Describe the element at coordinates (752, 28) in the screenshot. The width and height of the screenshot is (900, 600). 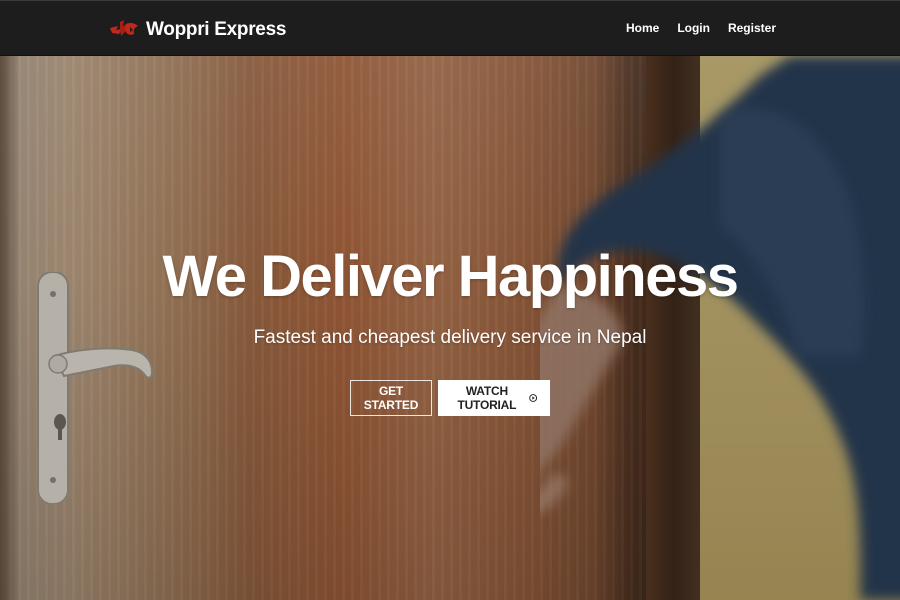
I see `nav-register-link: Register` at that location.